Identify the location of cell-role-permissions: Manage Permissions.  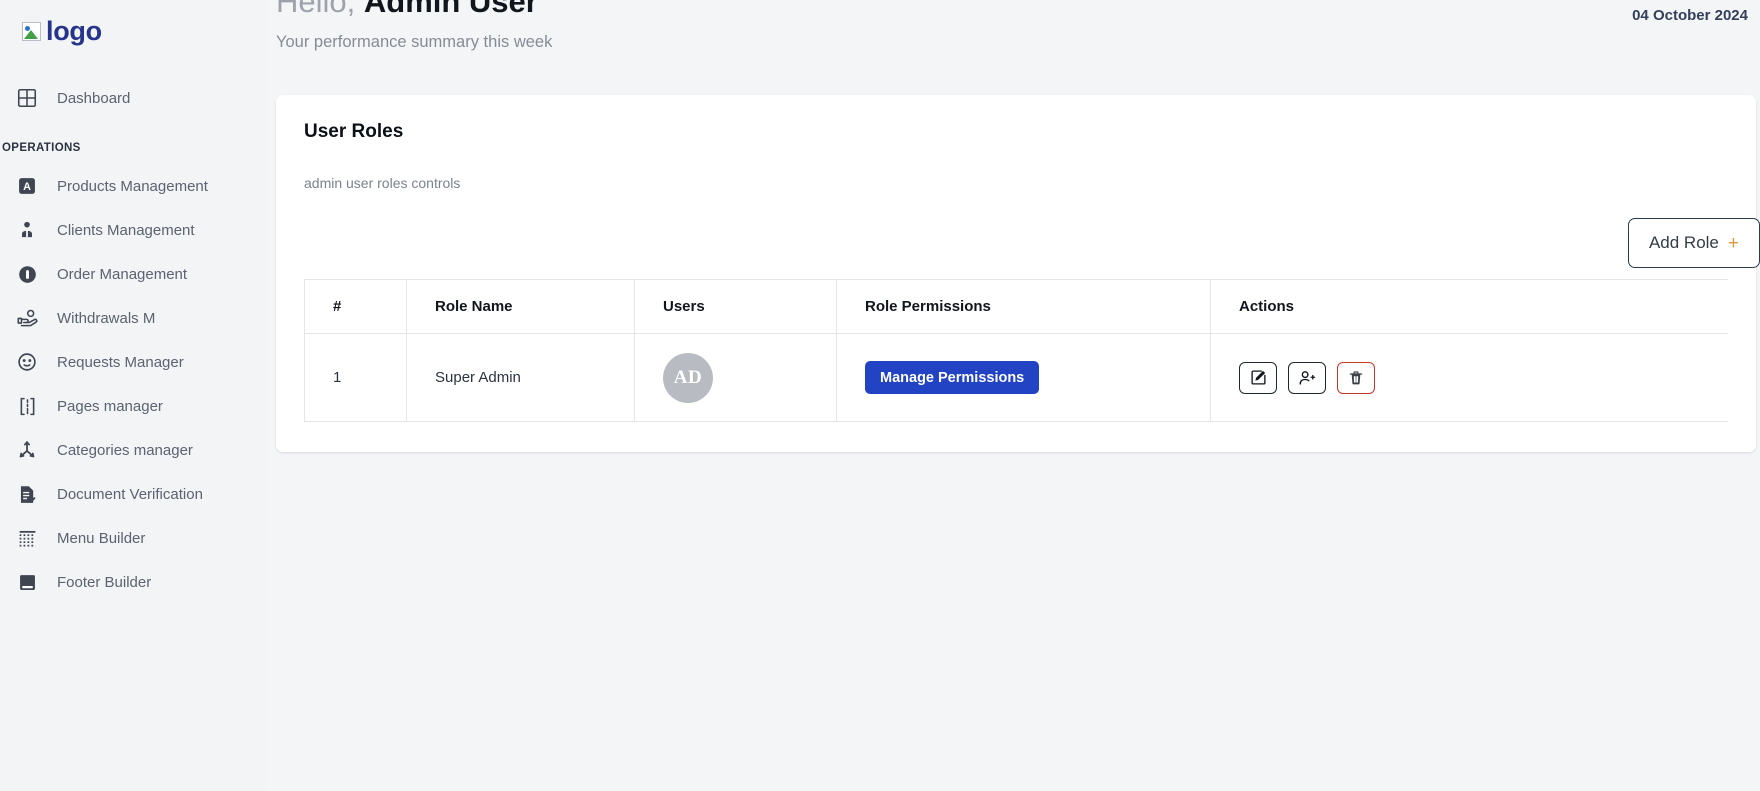
(1023, 377).